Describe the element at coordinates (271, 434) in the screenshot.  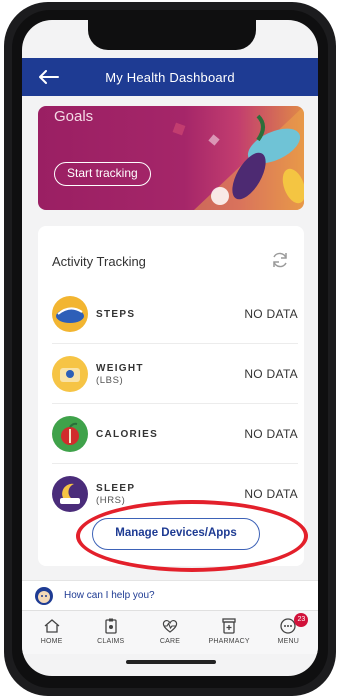
I see `calories-value: NO DATA` at that location.